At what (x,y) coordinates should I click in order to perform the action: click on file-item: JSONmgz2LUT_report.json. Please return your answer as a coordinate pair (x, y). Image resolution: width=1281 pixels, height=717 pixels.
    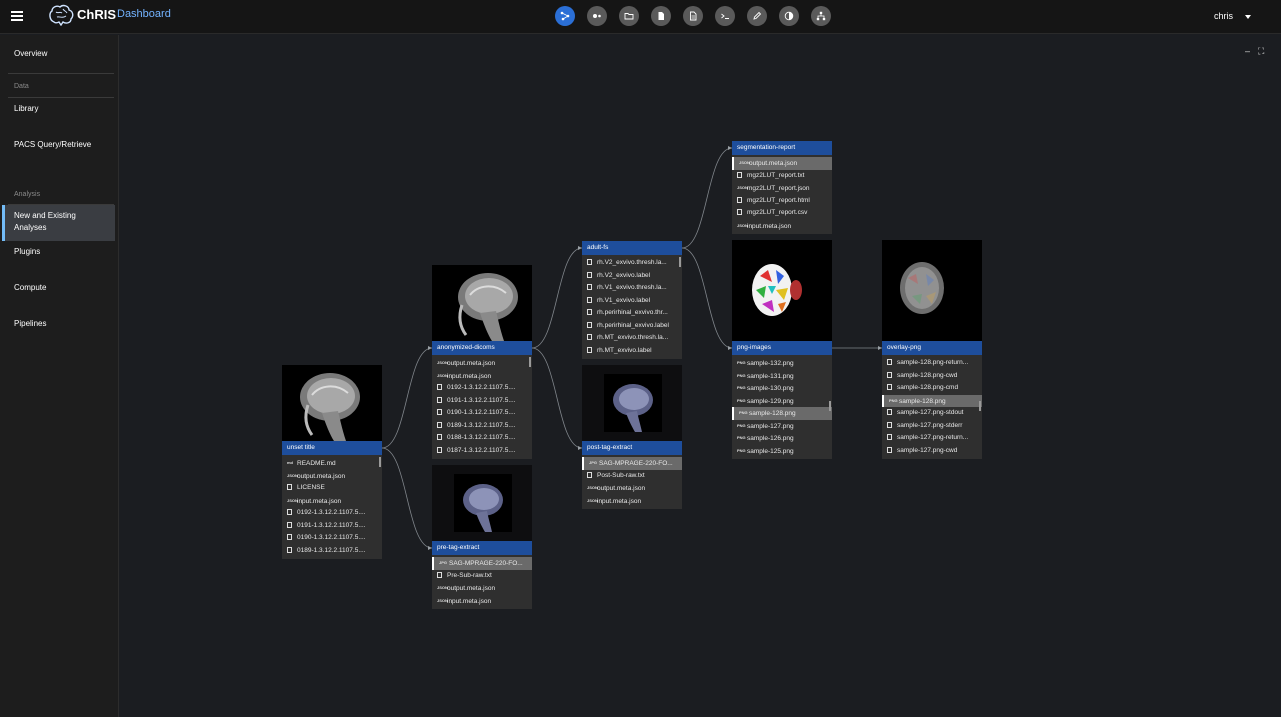
    Looking at the image, I should click on (782, 188).